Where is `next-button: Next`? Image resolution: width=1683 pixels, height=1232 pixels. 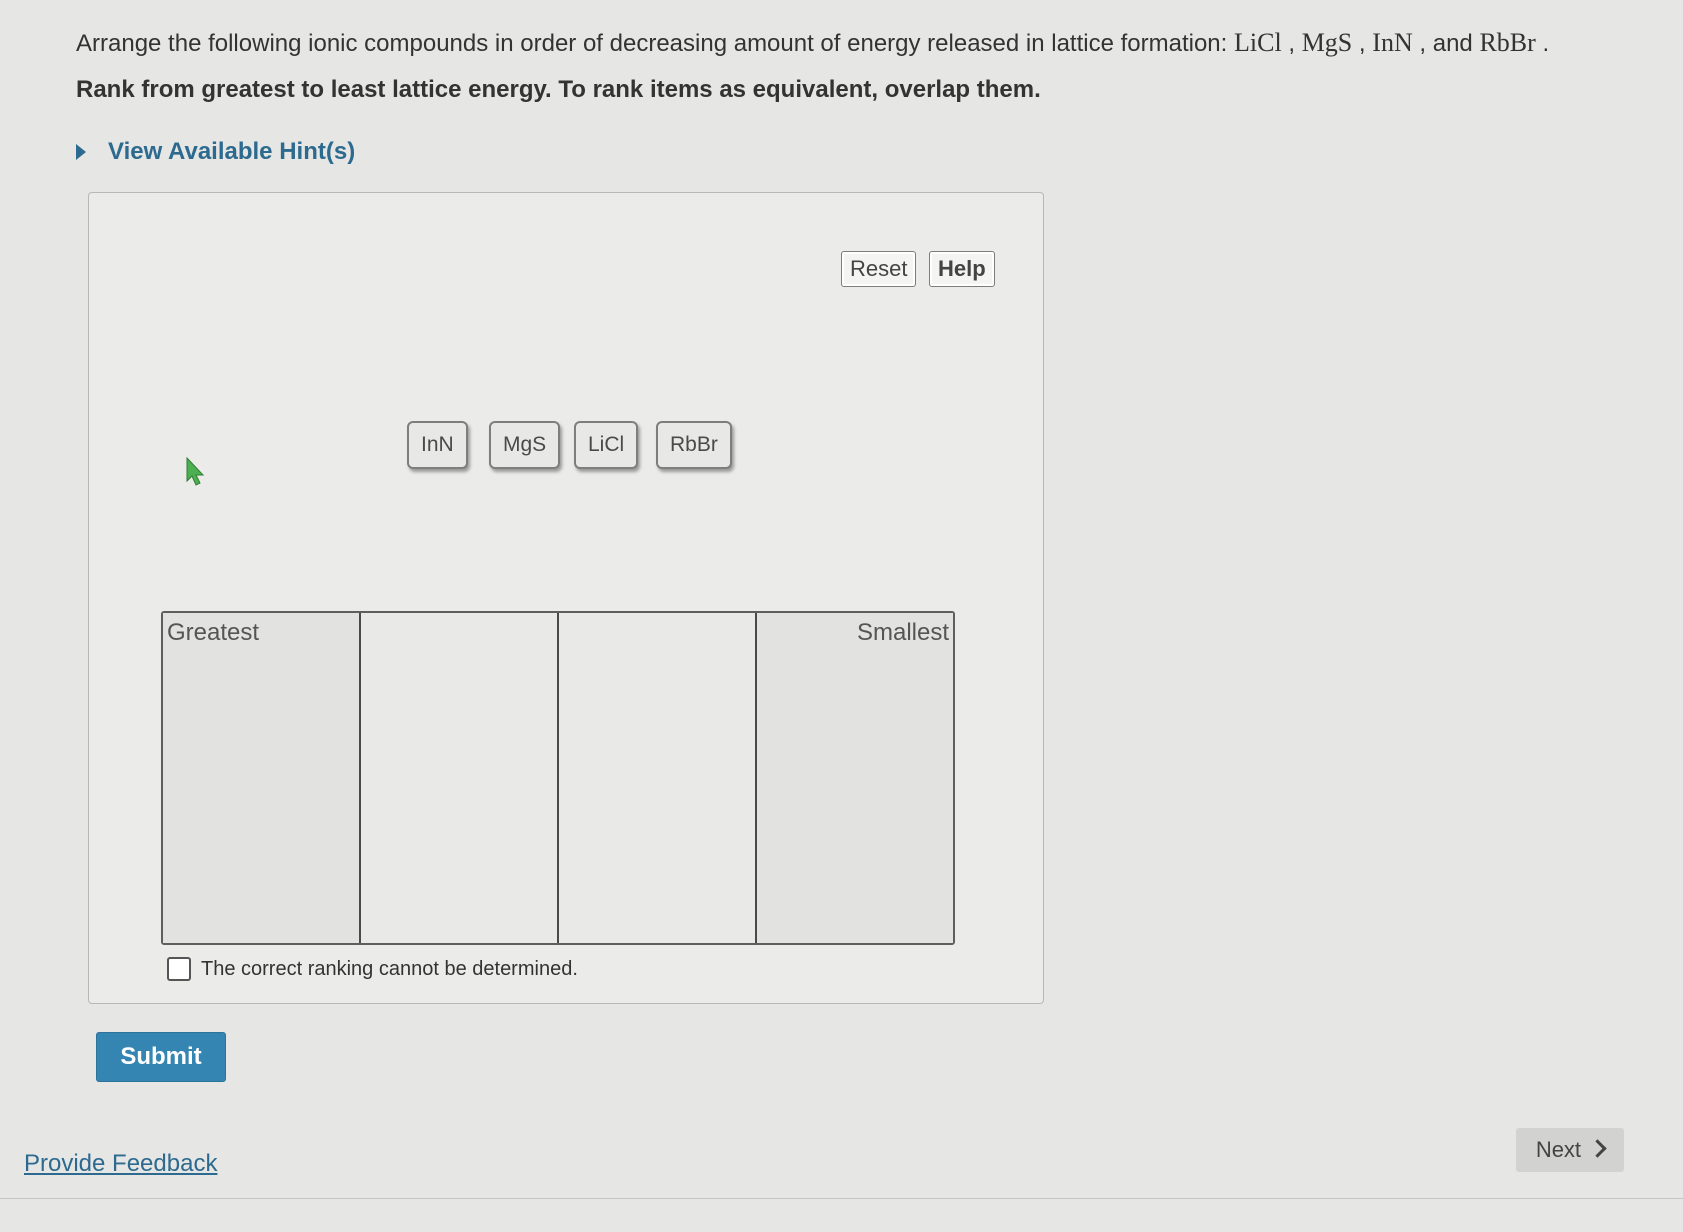
next-button: Next is located at coordinates (1570, 1150).